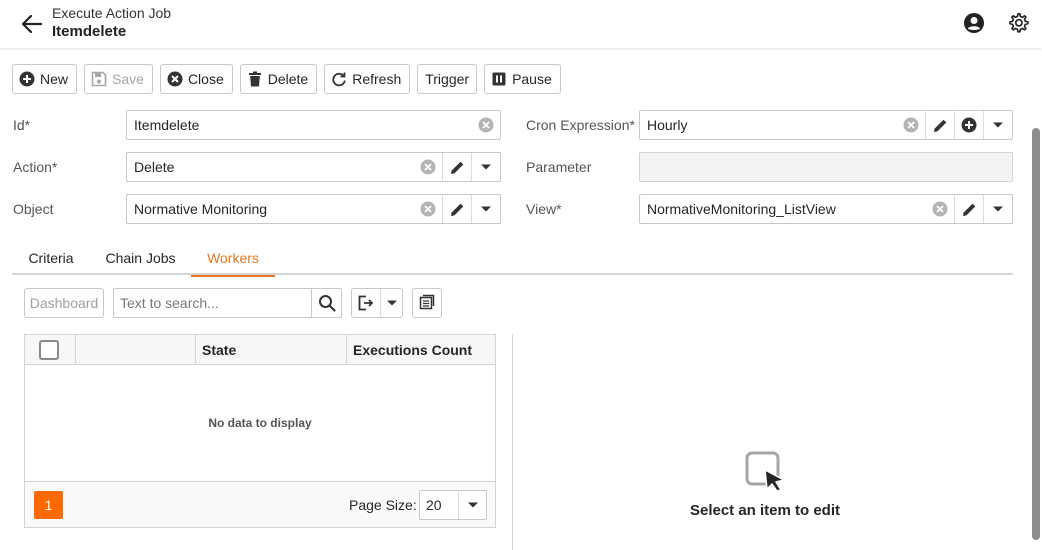 The height and width of the screenshot is (550, 1042). I want to click on tab-chain-jobs: Chain Jobs, so click(140, 257).